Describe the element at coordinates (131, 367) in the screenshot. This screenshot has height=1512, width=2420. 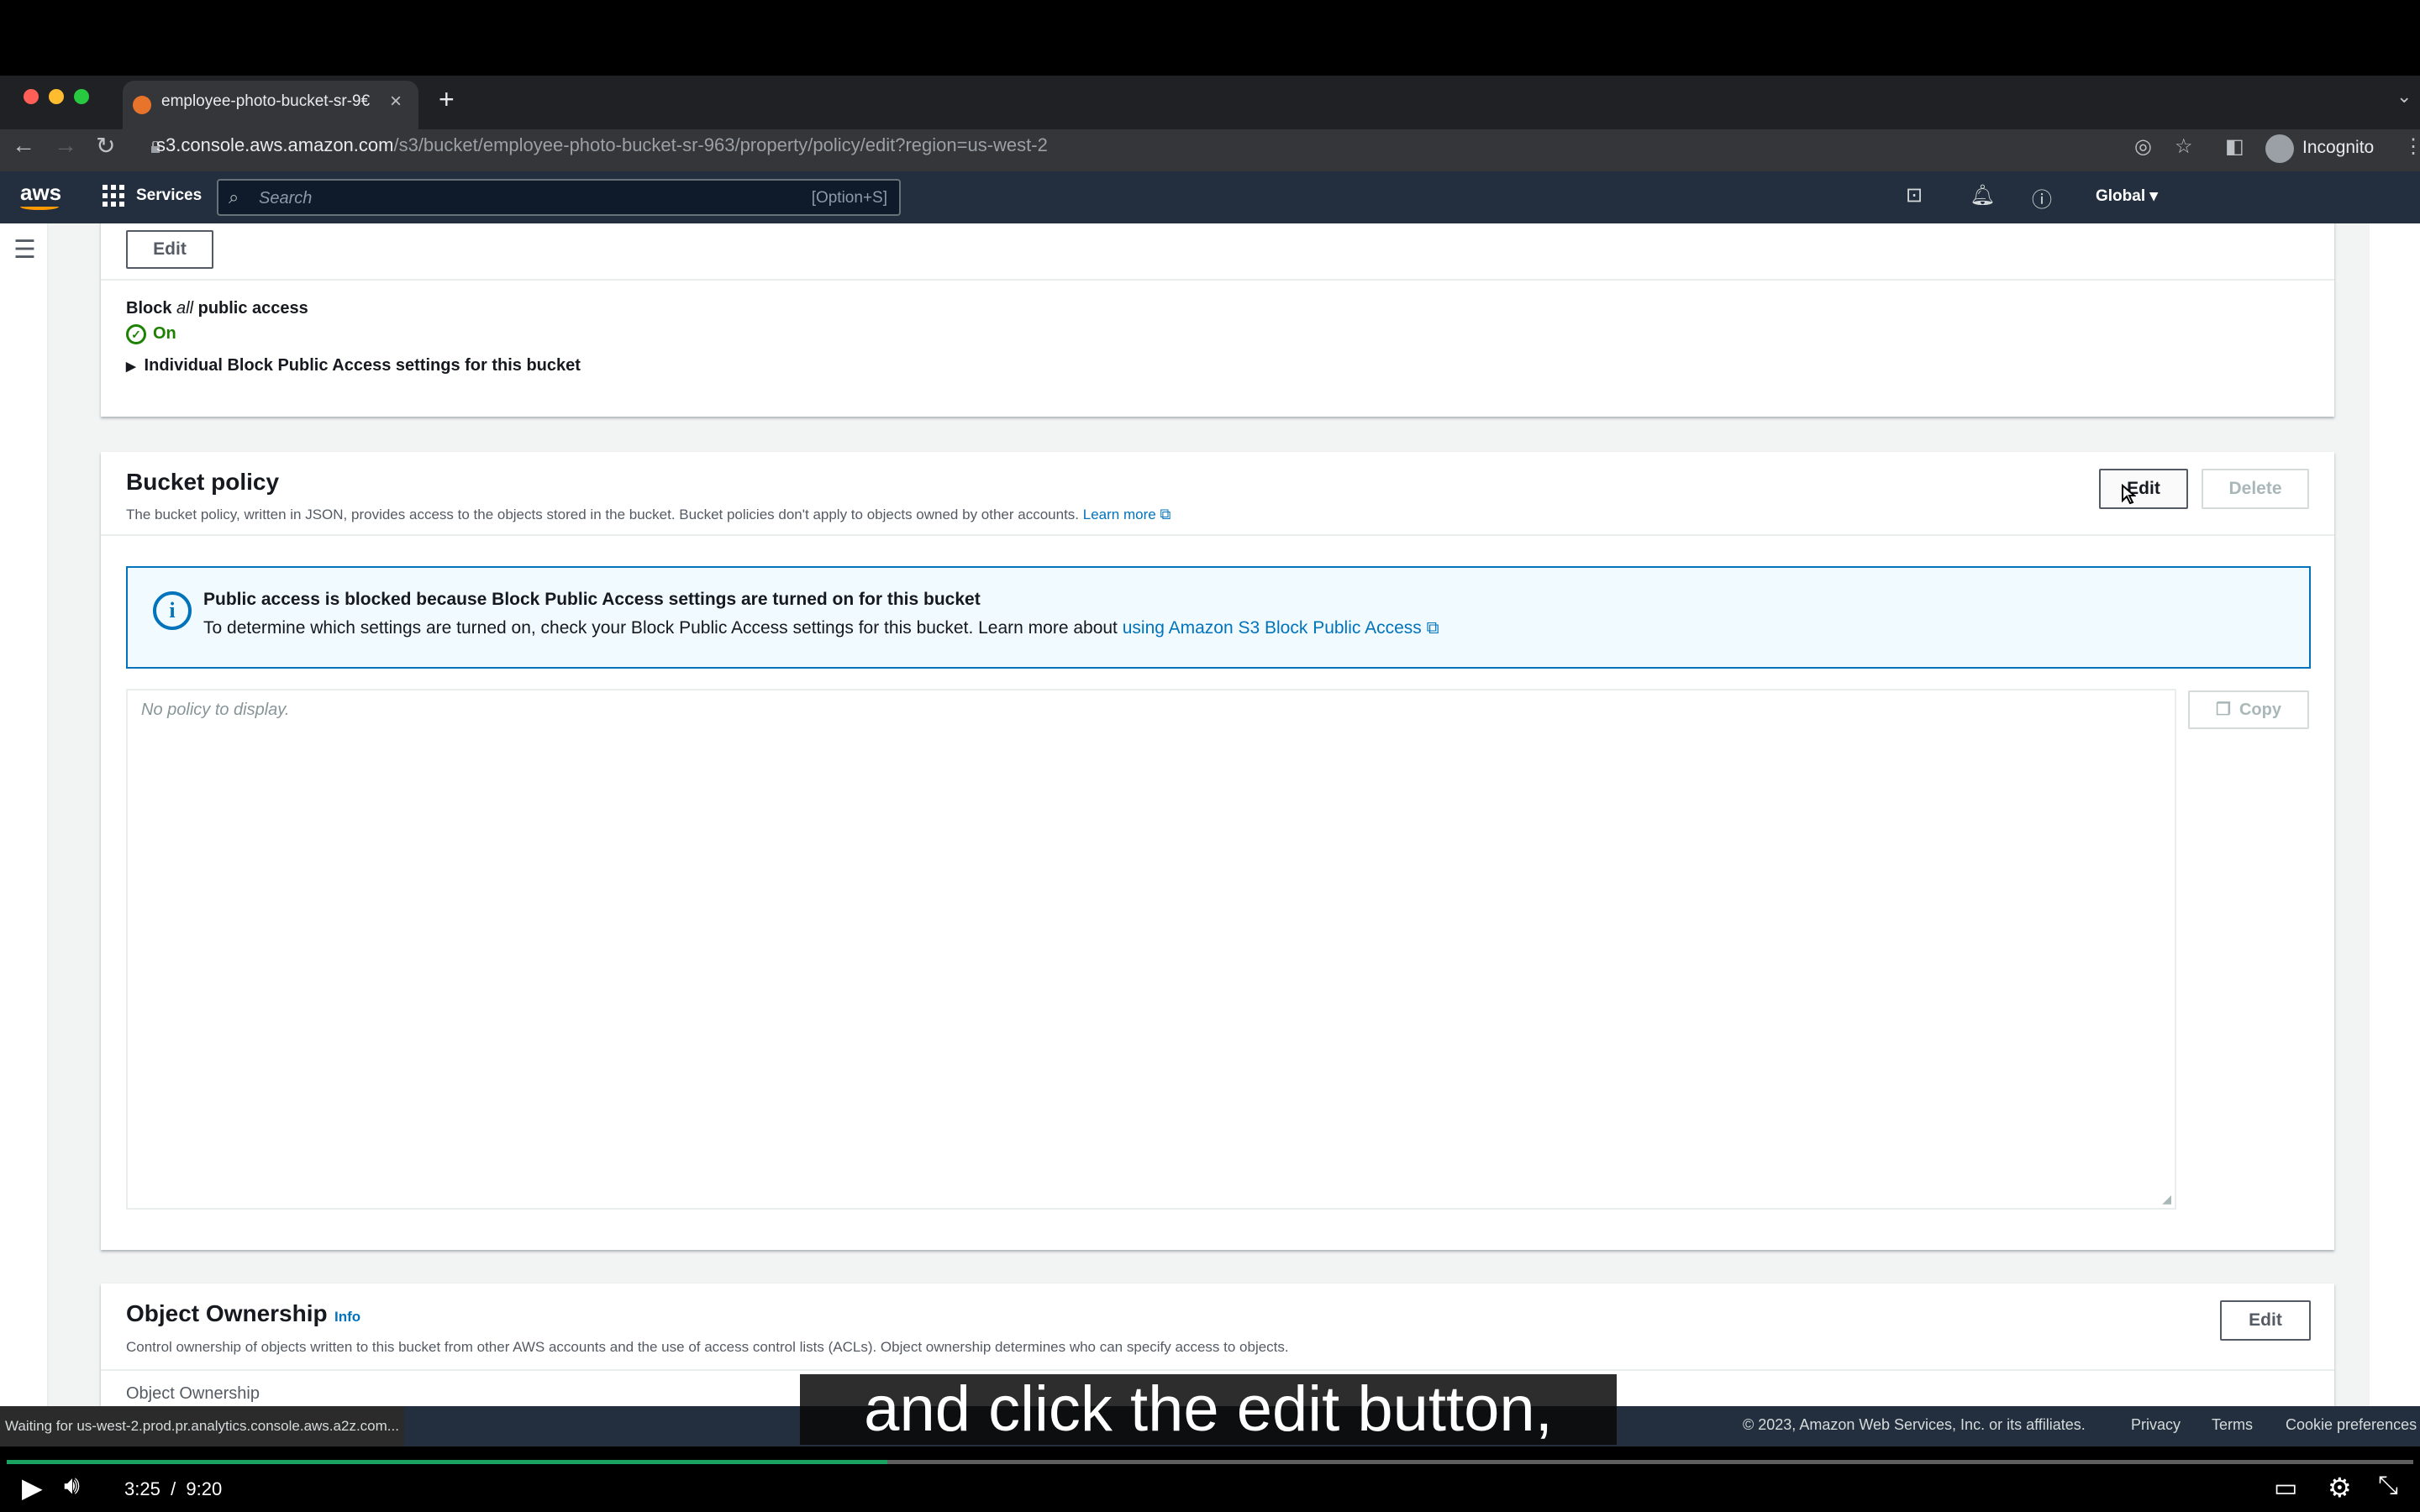
I see `caret-right-icon: ▶` at that location.